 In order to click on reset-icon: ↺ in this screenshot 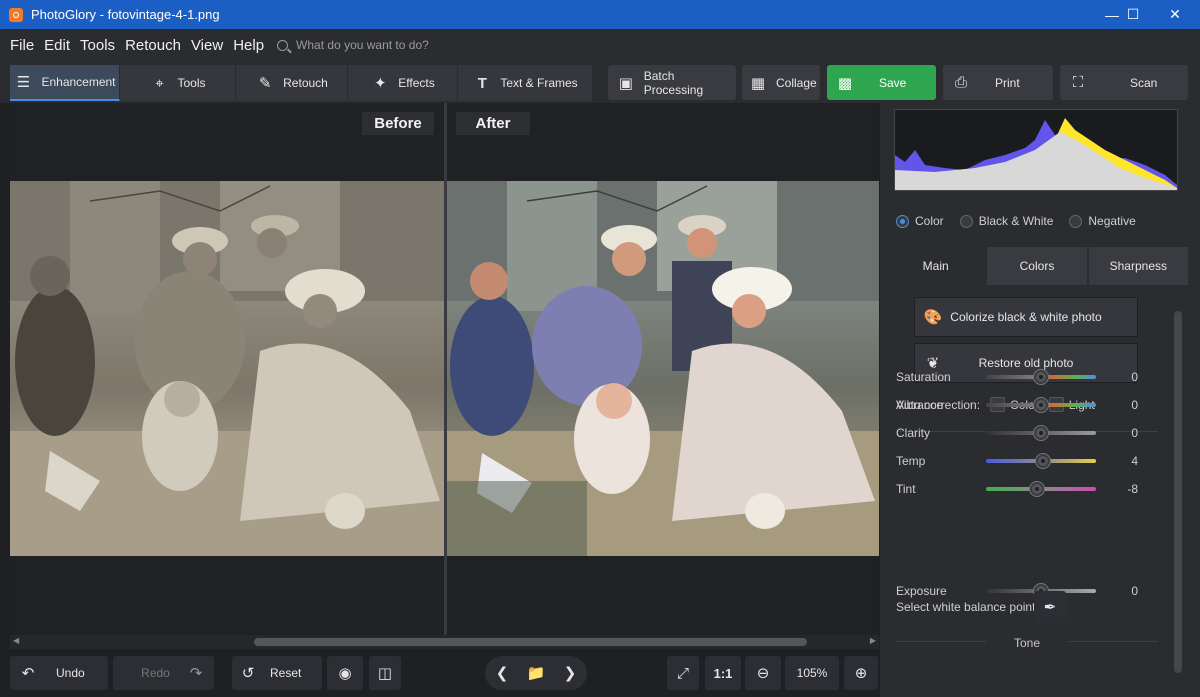, I will do `click(248, 673)`.